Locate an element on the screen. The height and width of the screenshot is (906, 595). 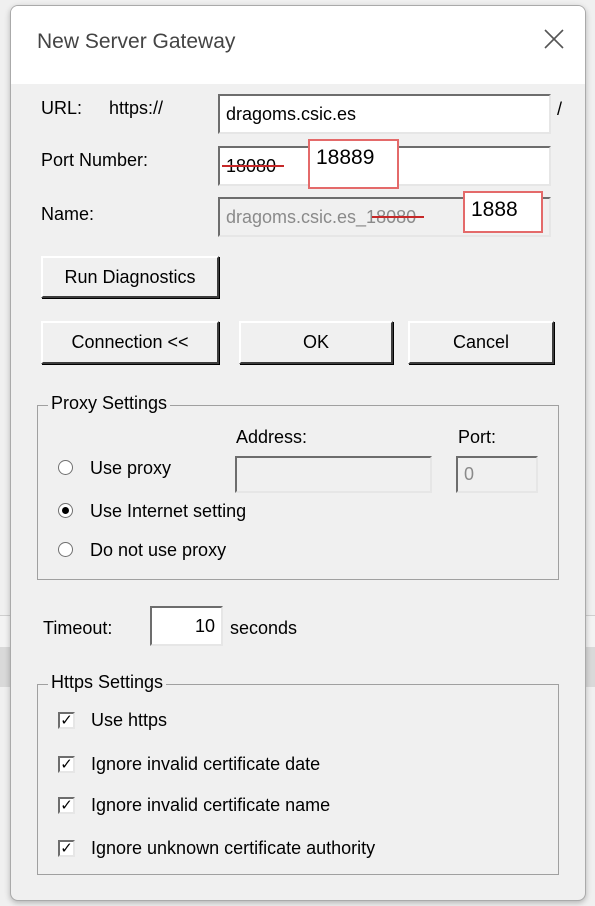
run-diagnostics-label: Run Diagnostics is located at coordinates (130, 276).